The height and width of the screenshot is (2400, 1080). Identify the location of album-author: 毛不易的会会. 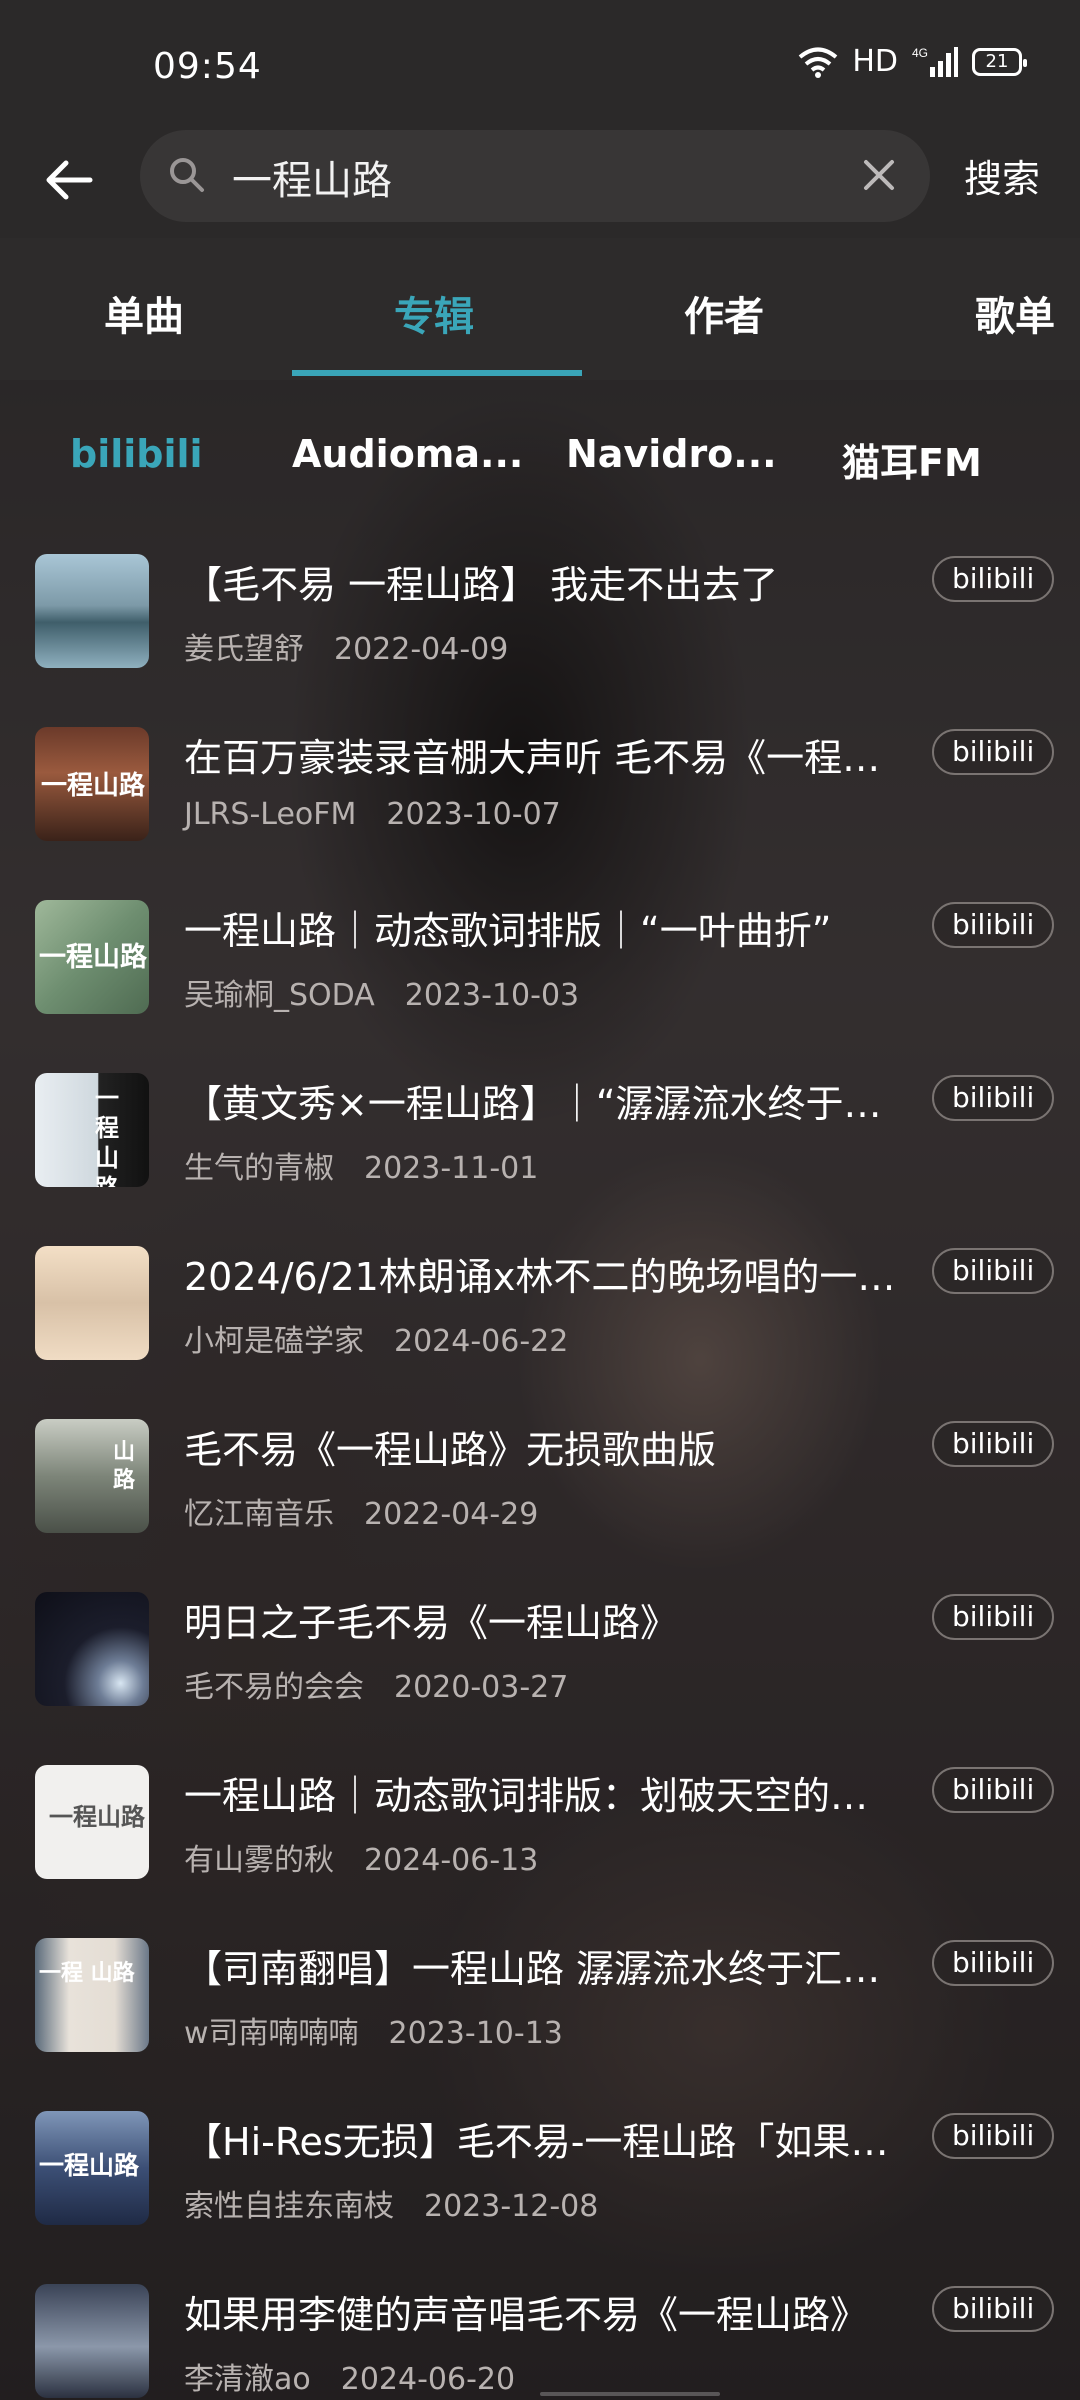
(274, 1687).